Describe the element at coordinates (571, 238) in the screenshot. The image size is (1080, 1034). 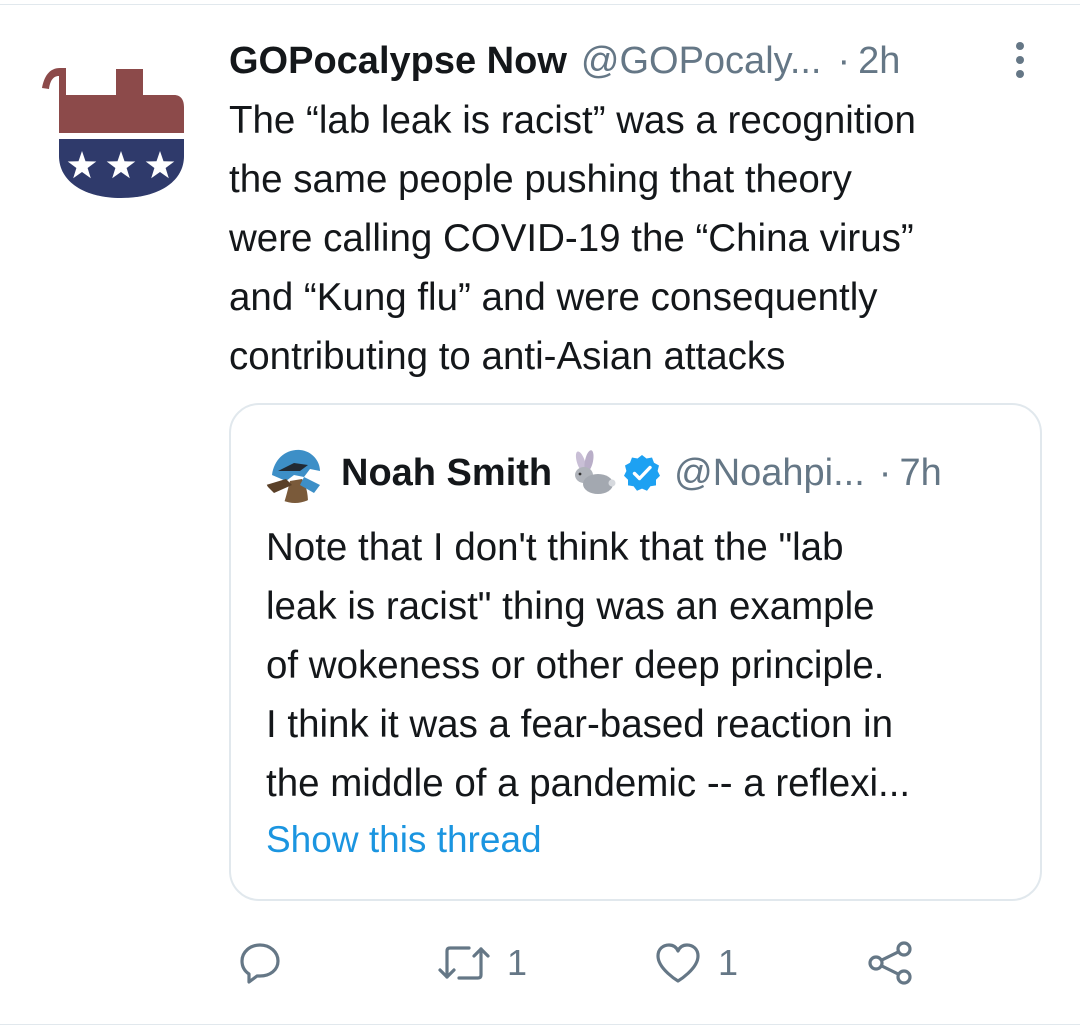
I see `tweet-text-line: were calling COVID-19 the “China virus”` at that location.